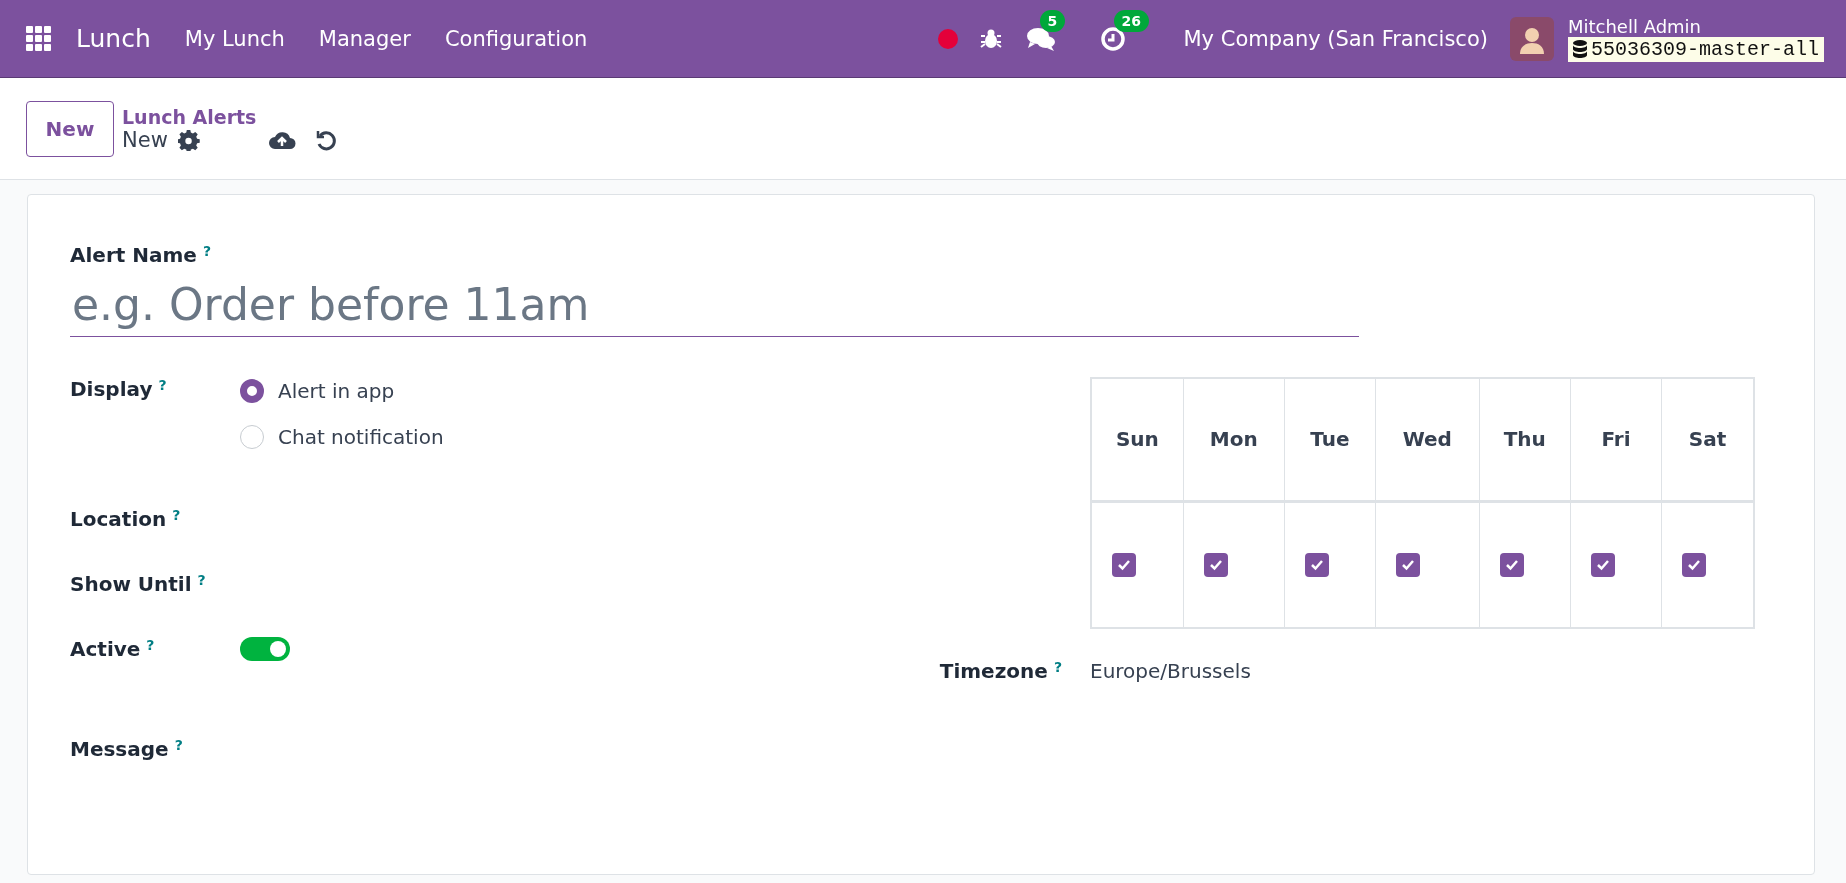  I want to click on settings-icon, so click(188, 139).